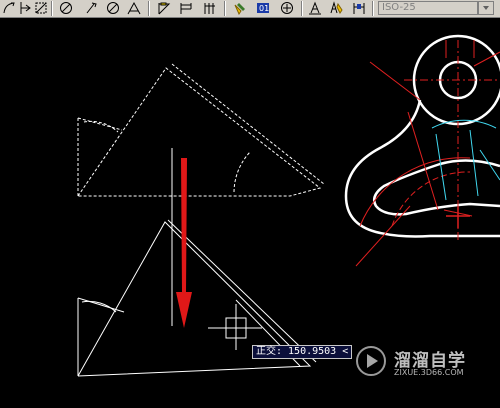  What do you see at coordinates (359, 8) in the screenshot?
I see `dim-override-icon` at bounding box center [359, 8].